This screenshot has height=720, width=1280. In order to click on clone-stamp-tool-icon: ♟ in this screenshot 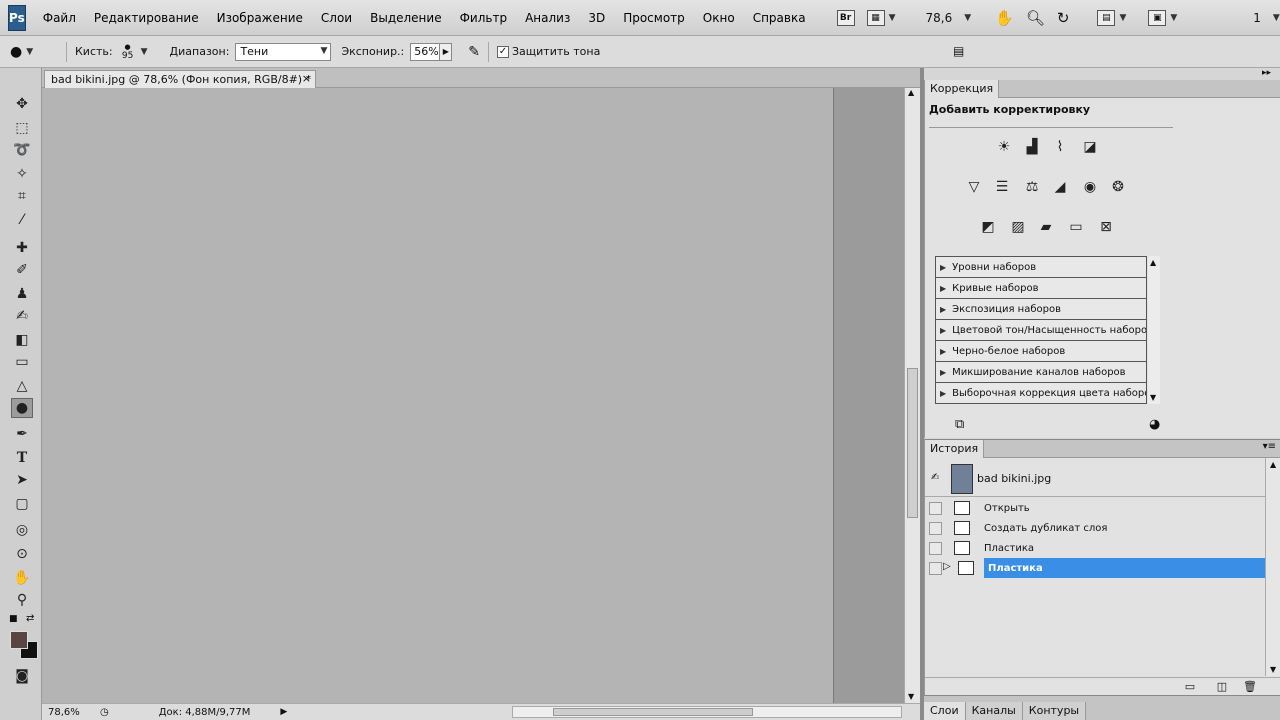, I will do `click(22, 294)`.